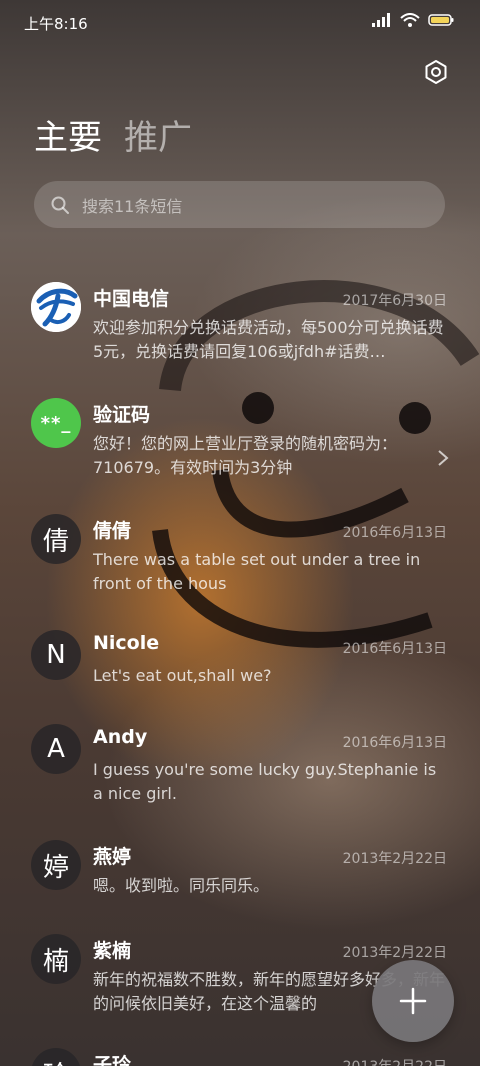 The image size is (480, 1066). What do you see at coordinates (112, 951) in the screenshot?
I see `contact-name: 紫楠` at bounding box center [112, 951].